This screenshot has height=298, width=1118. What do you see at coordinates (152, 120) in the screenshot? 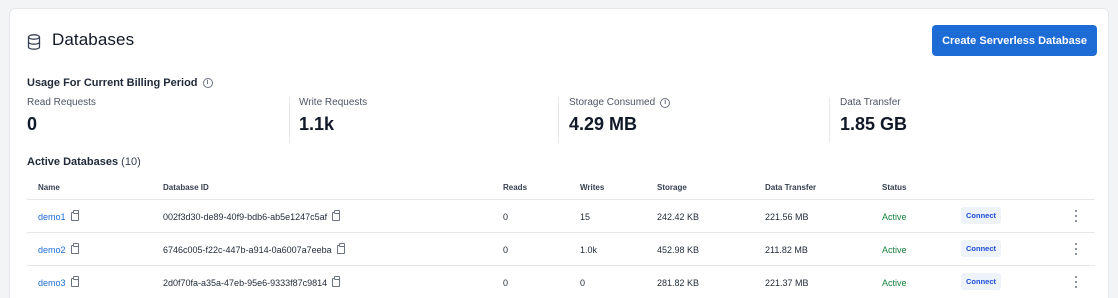
I see `metric-read-requests: Read Requests 0` at bounding box center [152, 120].